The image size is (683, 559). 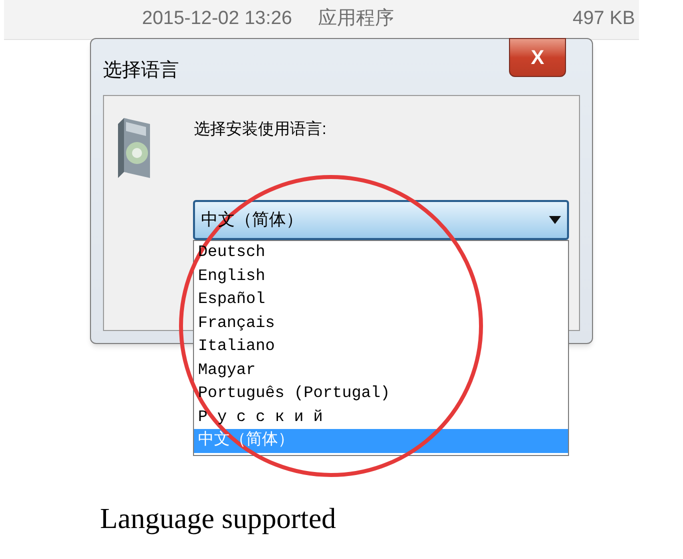 I want to click on language-option: Italiano, so click(x=381, y=346).